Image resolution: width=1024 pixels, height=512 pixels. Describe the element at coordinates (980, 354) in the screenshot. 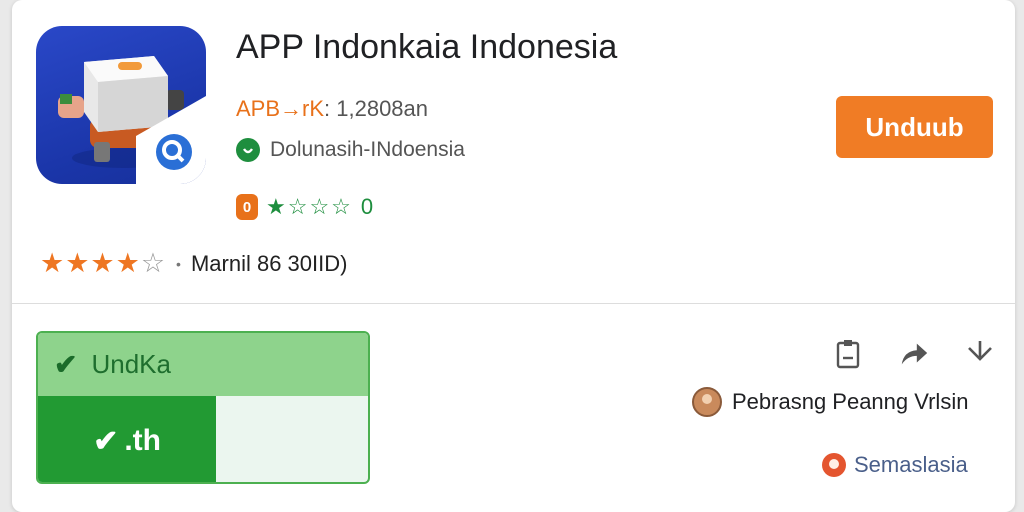

I see `download-icon` at that location.